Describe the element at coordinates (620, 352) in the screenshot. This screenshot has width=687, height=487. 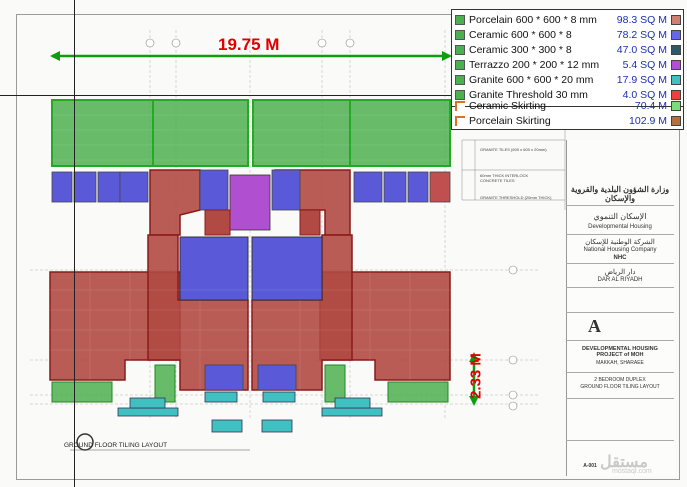
I see `project-title: DEVELOPMENTAL HOUSING PROJECT of MOH` at that location.